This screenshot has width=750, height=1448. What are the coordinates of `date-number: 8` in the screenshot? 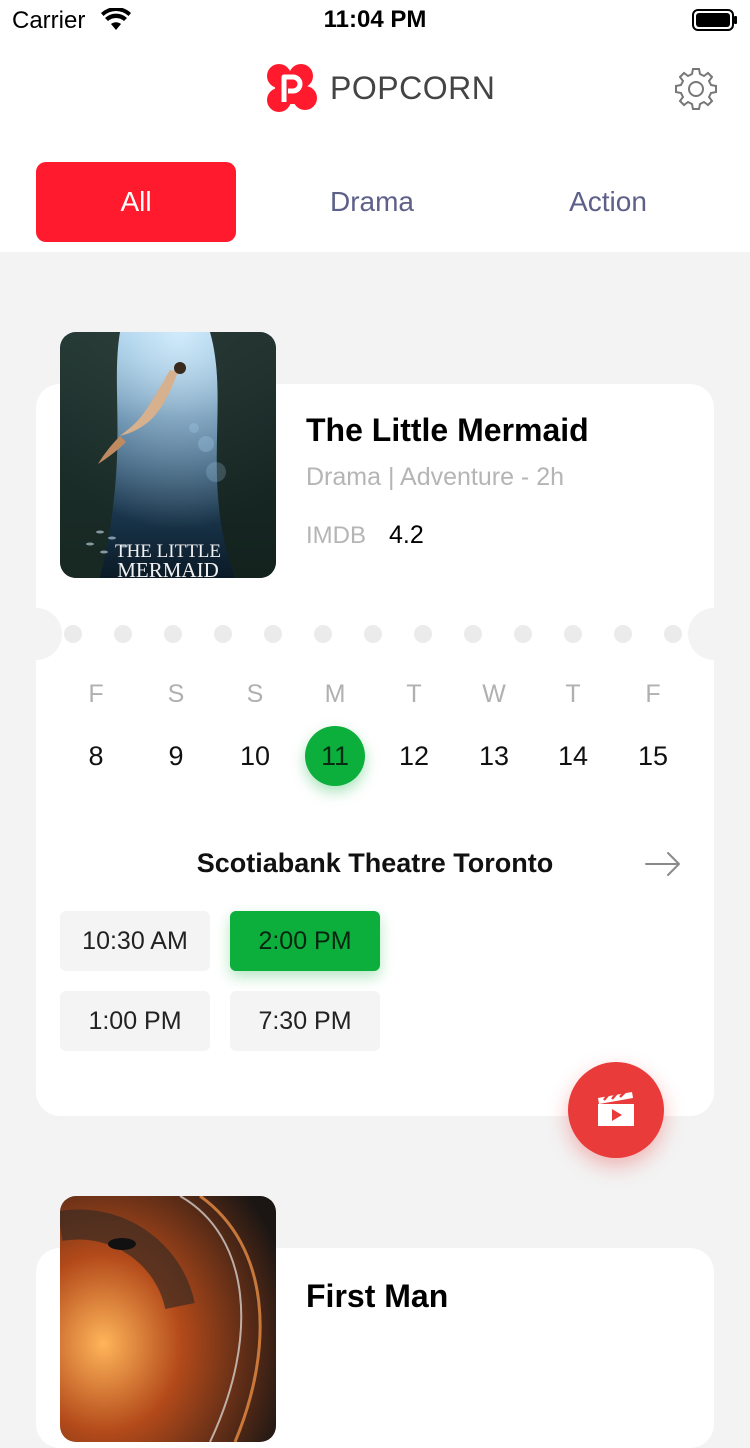 It's located at (96, 756).